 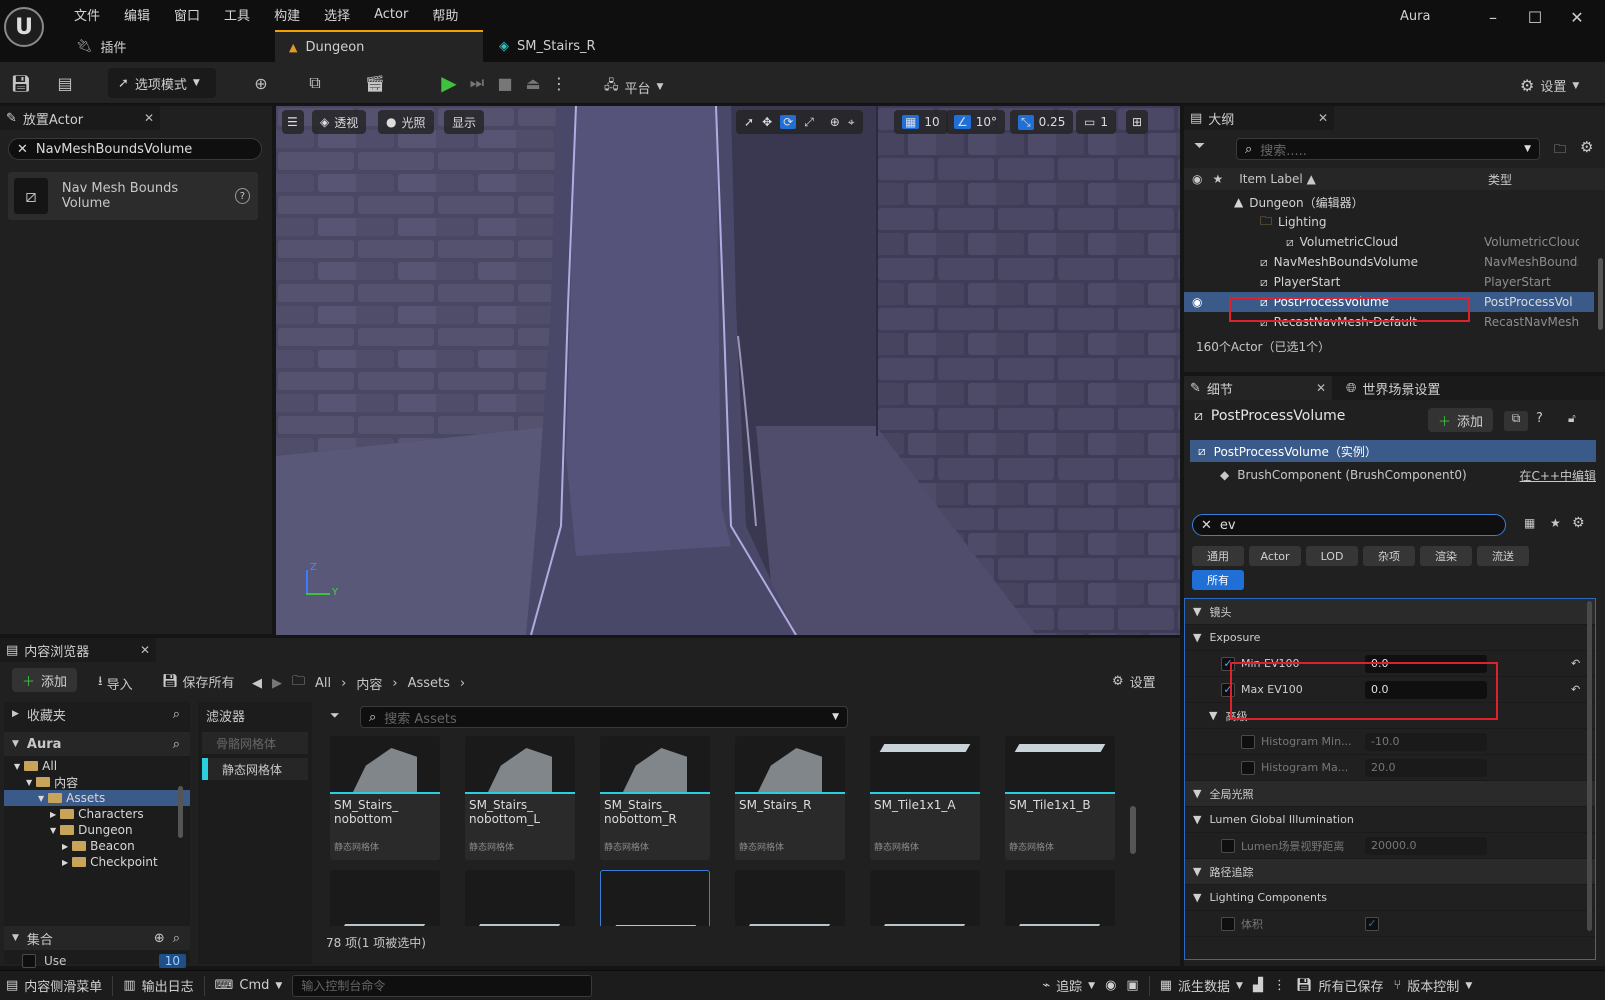 I want to click on filter-general: 通用, so click(x=1218, y=556).